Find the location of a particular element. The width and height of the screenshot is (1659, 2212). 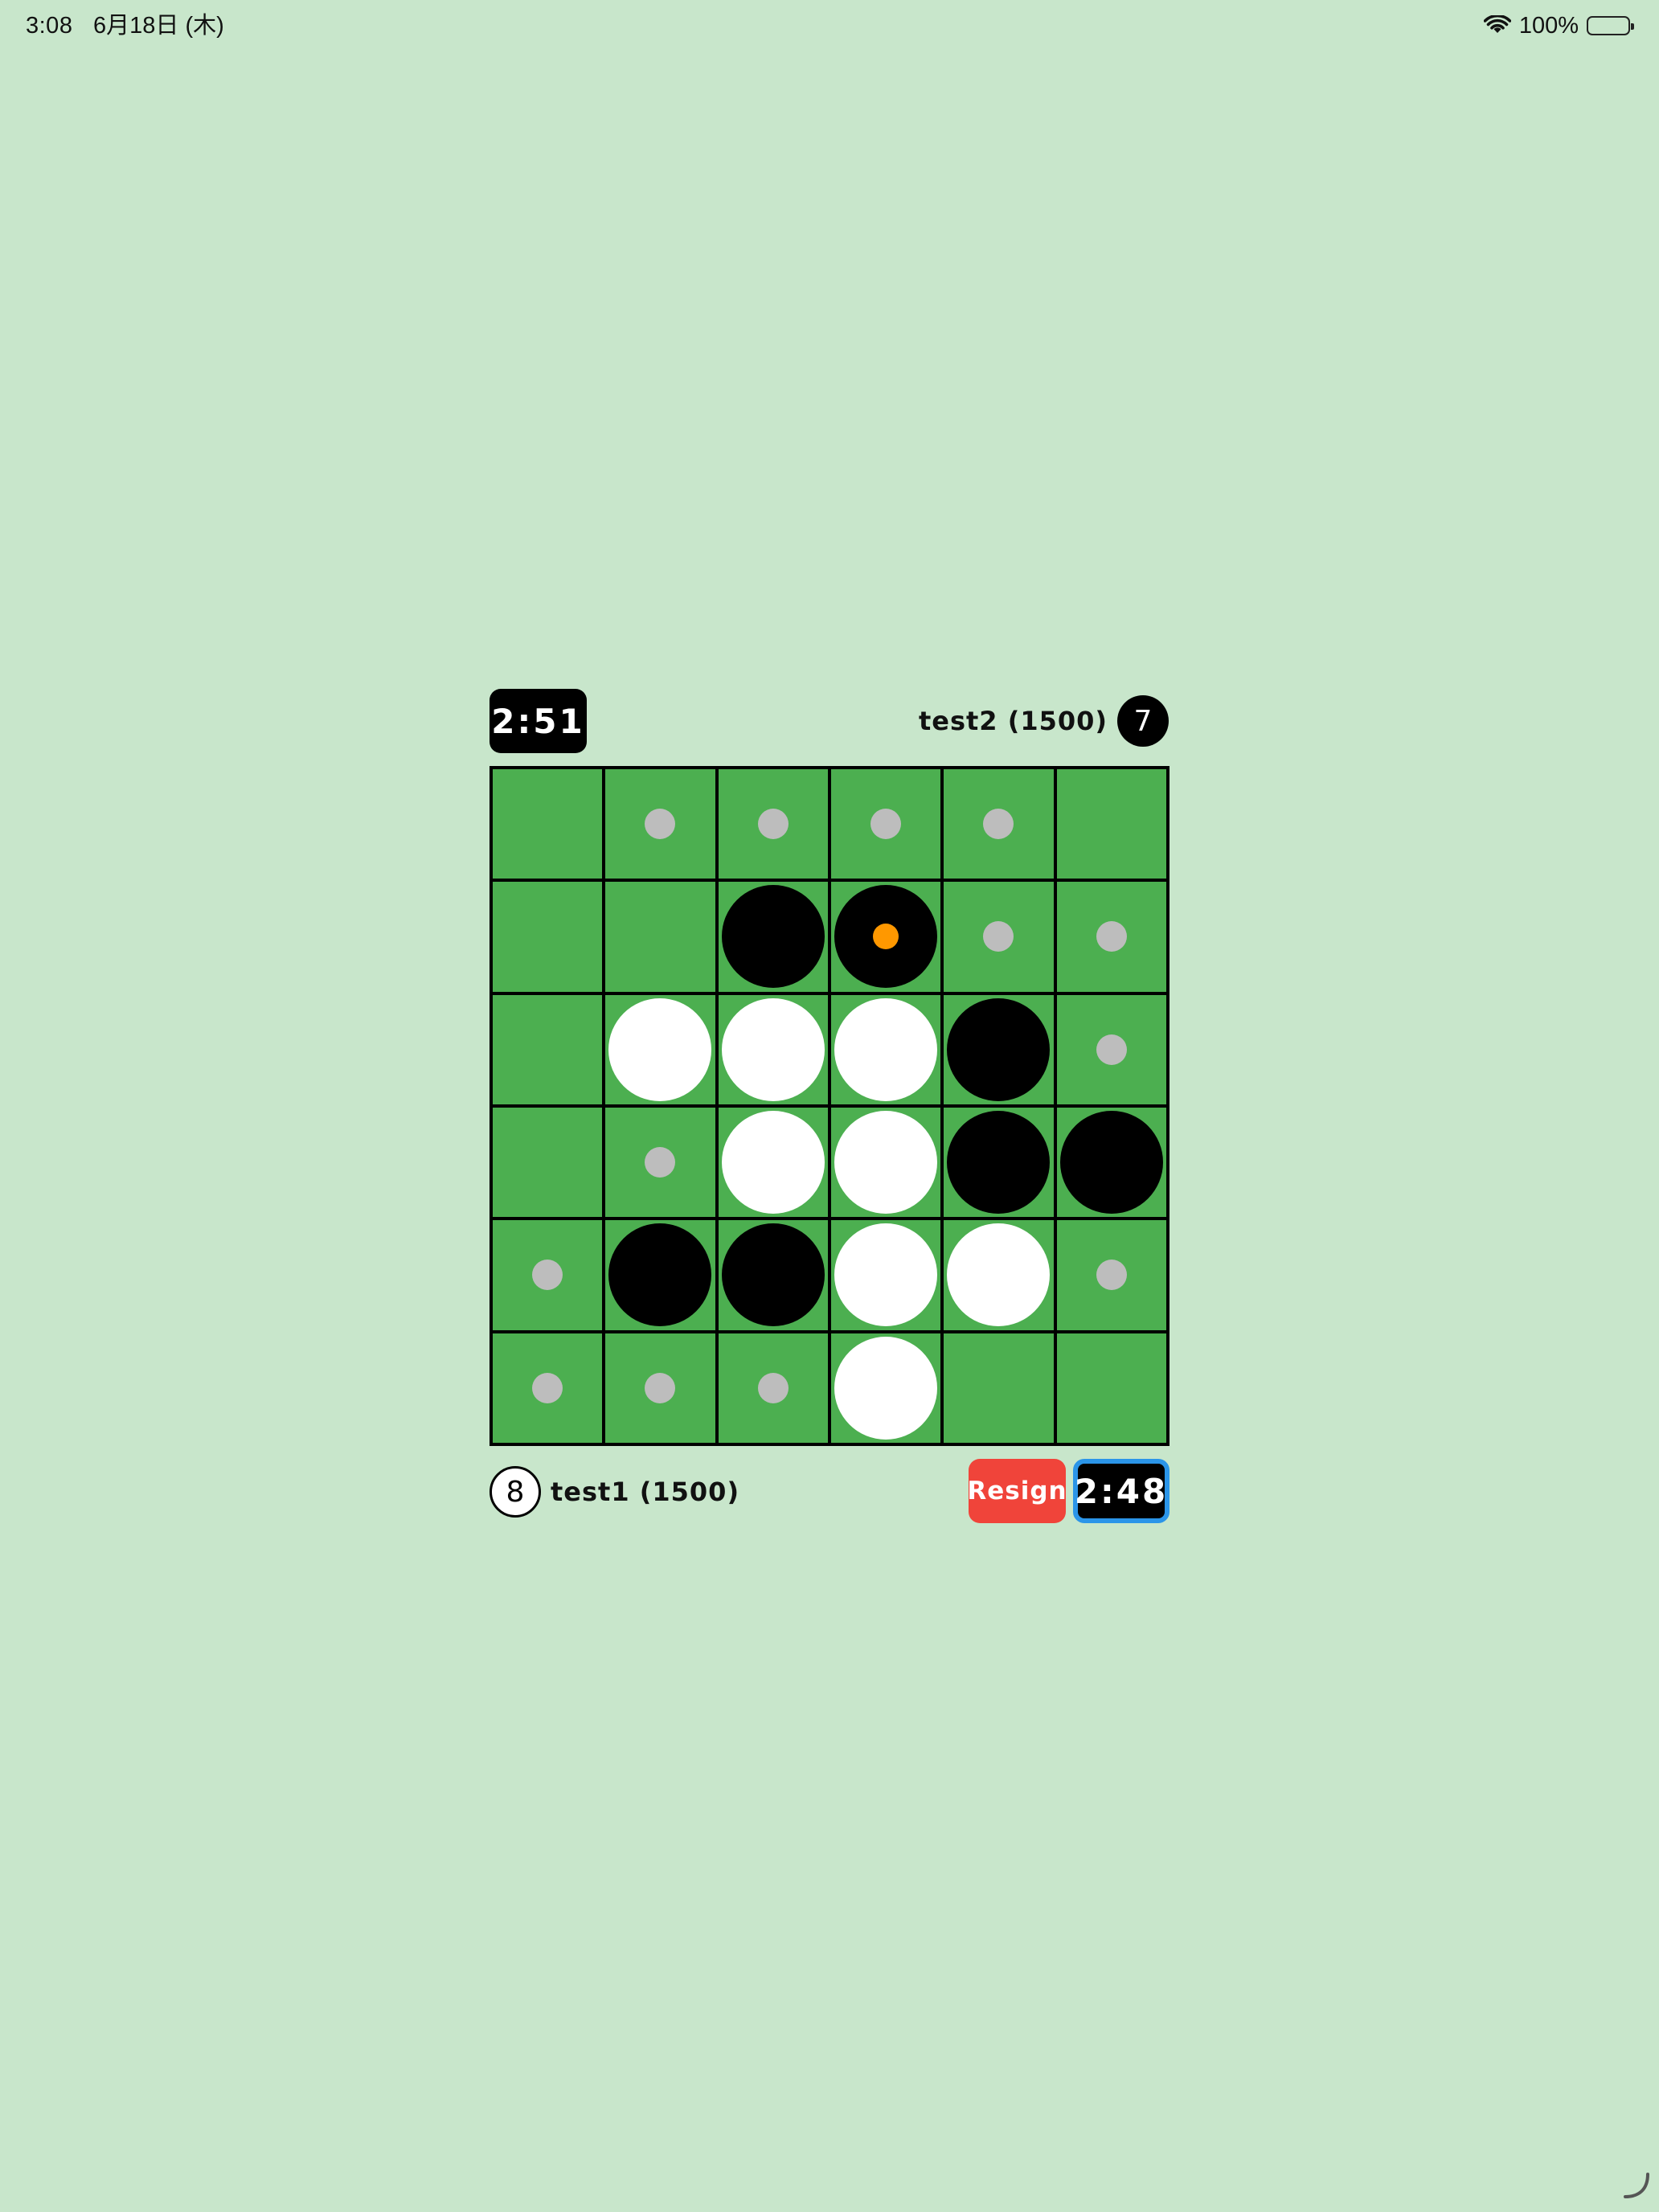

board-cell-r2c3 is located at coordinates (773, 937).